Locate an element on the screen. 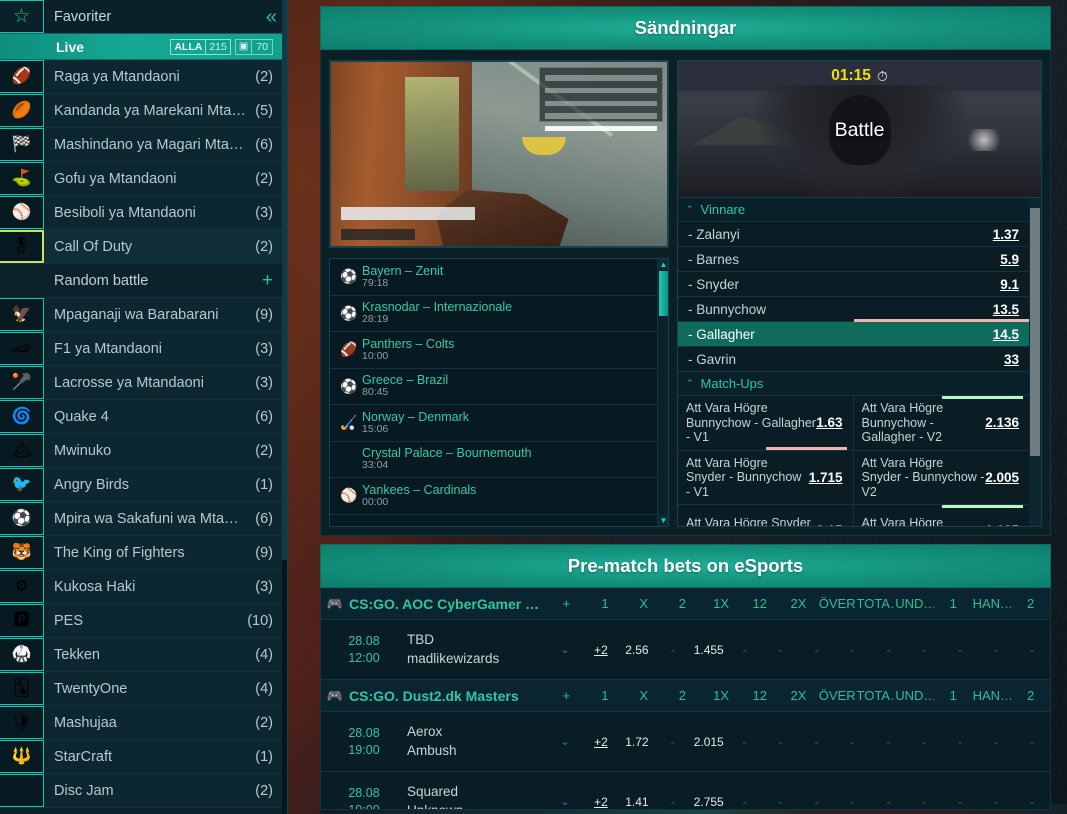 This screenshot has width=1067, height=814. live-match-row: 🏈 Panthers – Colts 10:00 is located at coordinates (494, 350).